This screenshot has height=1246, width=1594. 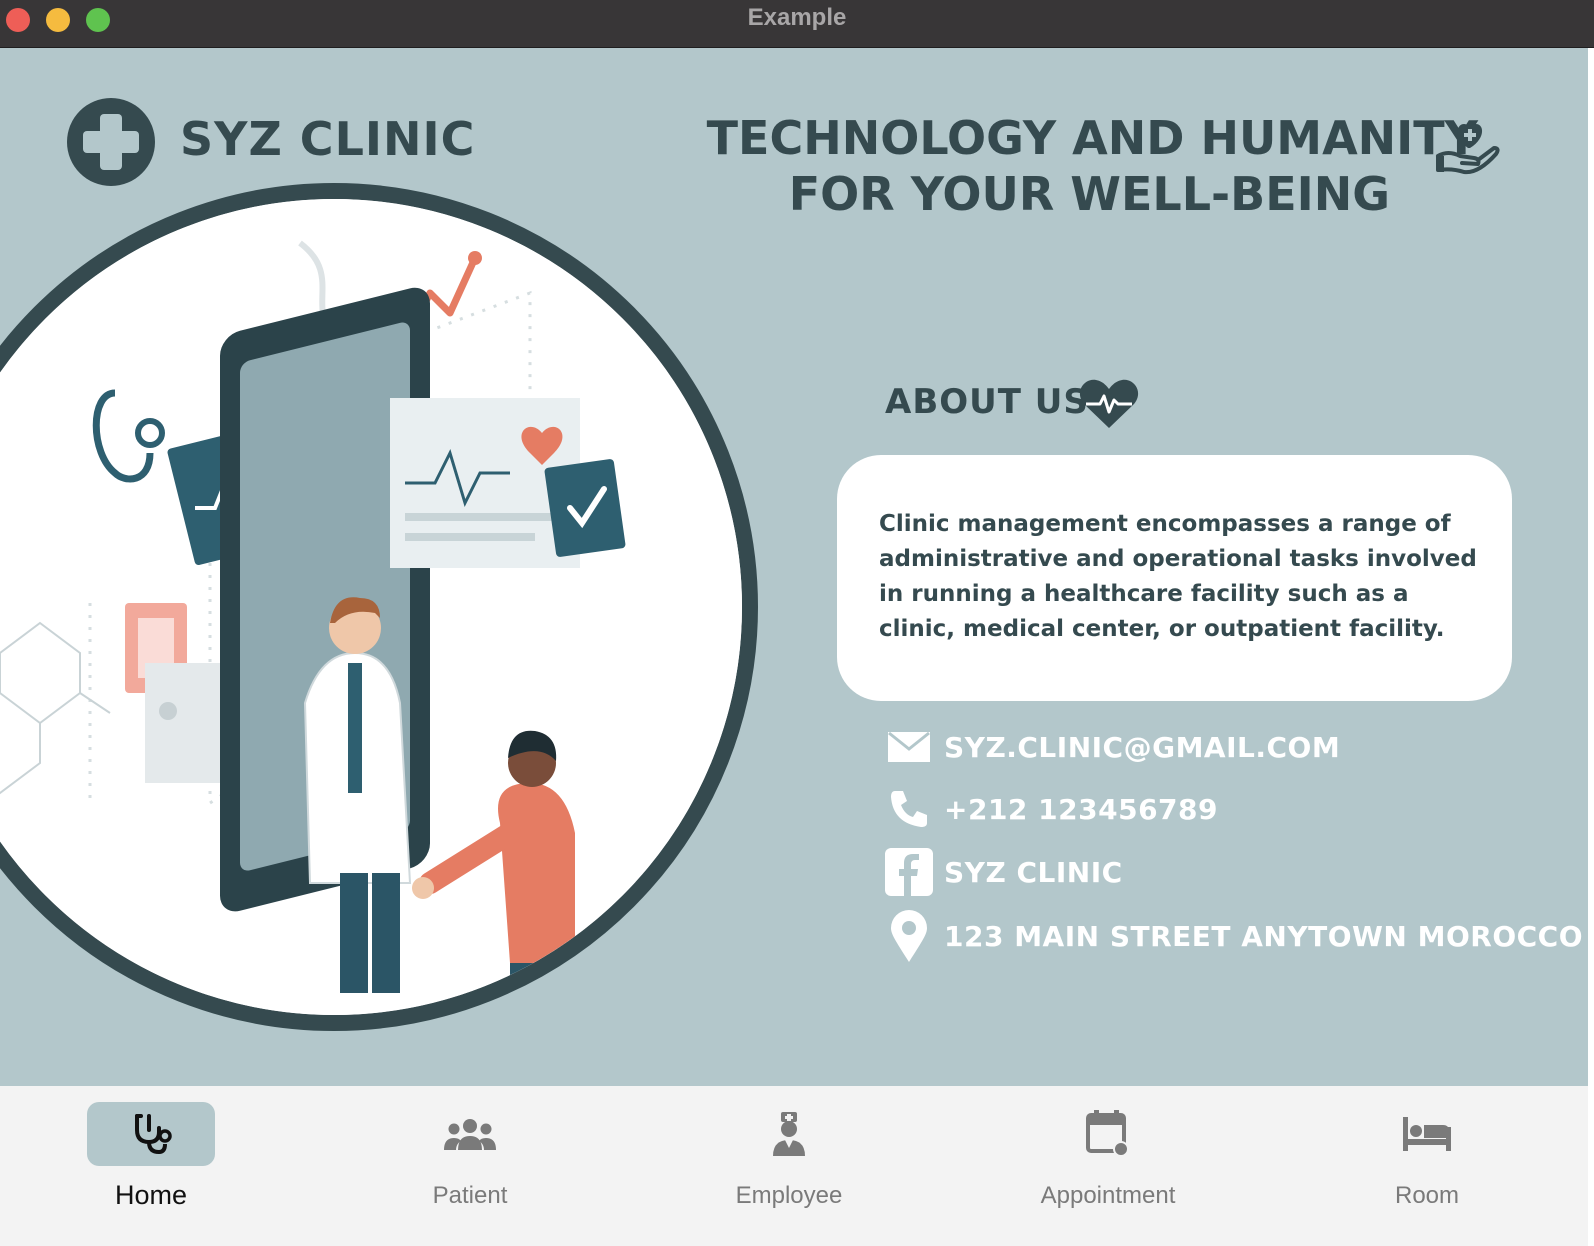 I want to click on nav-appointment: Appointment, so click(x=1108, y=1166).